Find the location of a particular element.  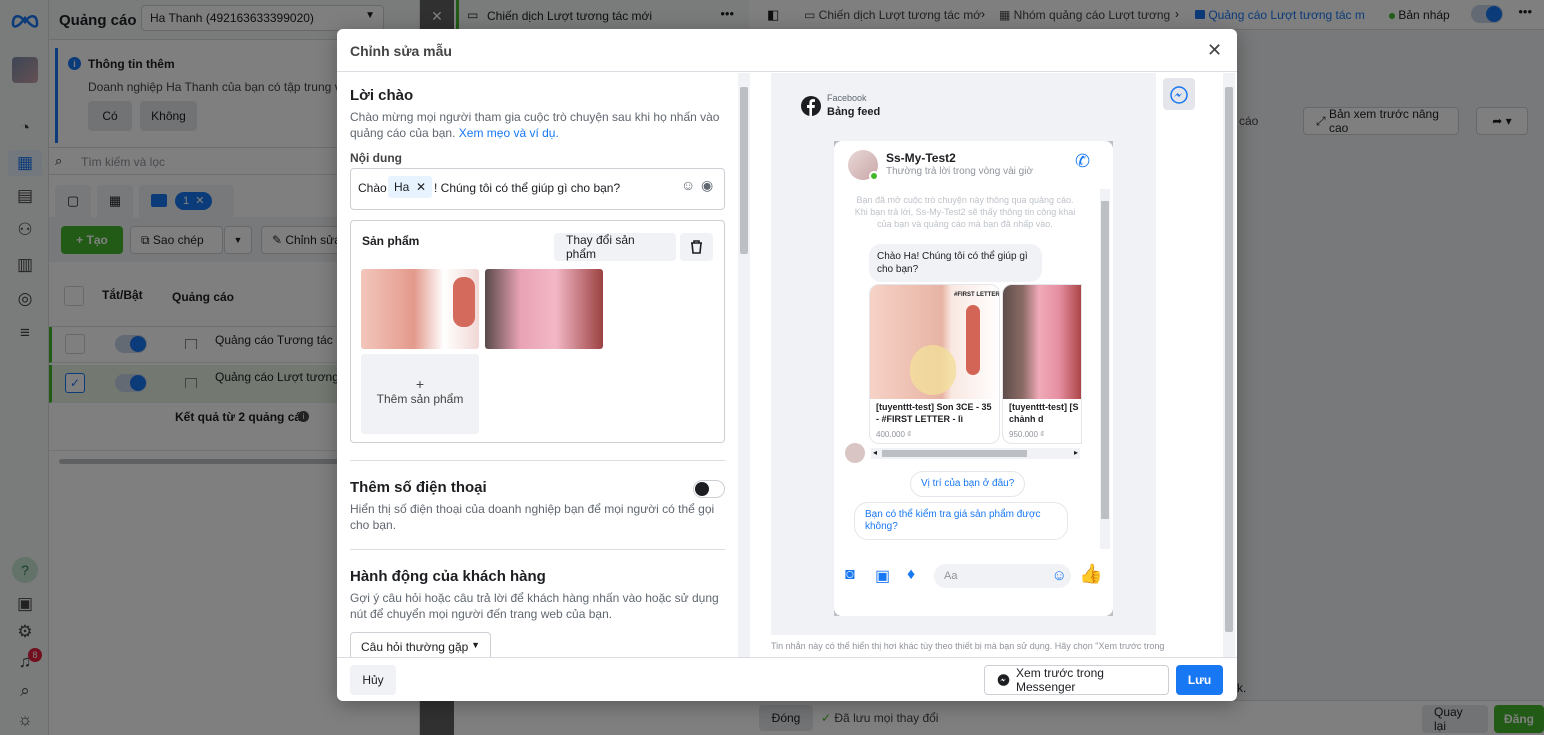

dialog-footer: Hủy Xem trước trong Messenger Lưu is located at coordinates (787, 679).